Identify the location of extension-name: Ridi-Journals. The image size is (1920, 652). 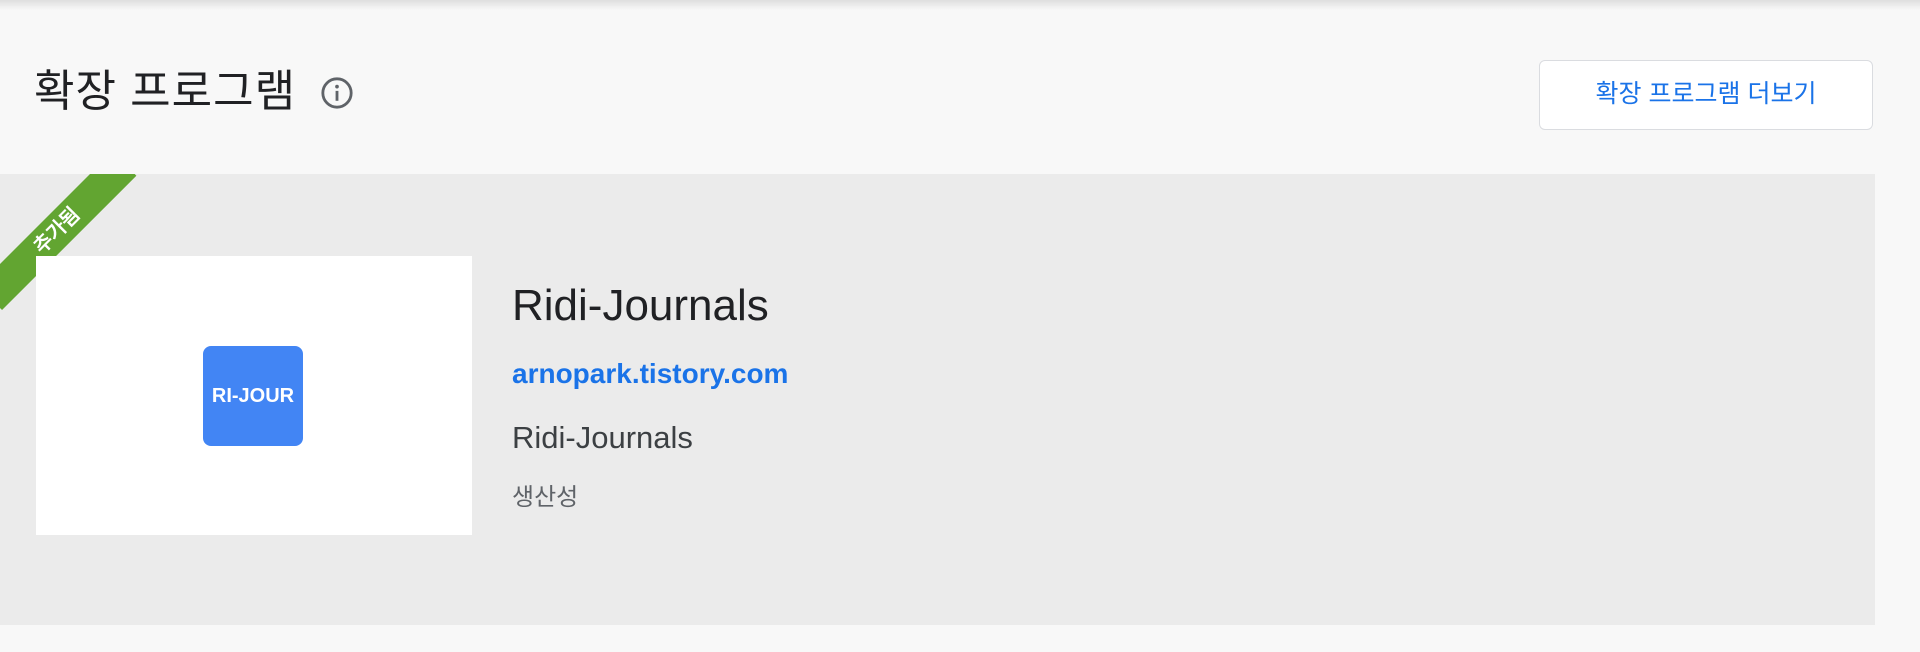
(640, 306).